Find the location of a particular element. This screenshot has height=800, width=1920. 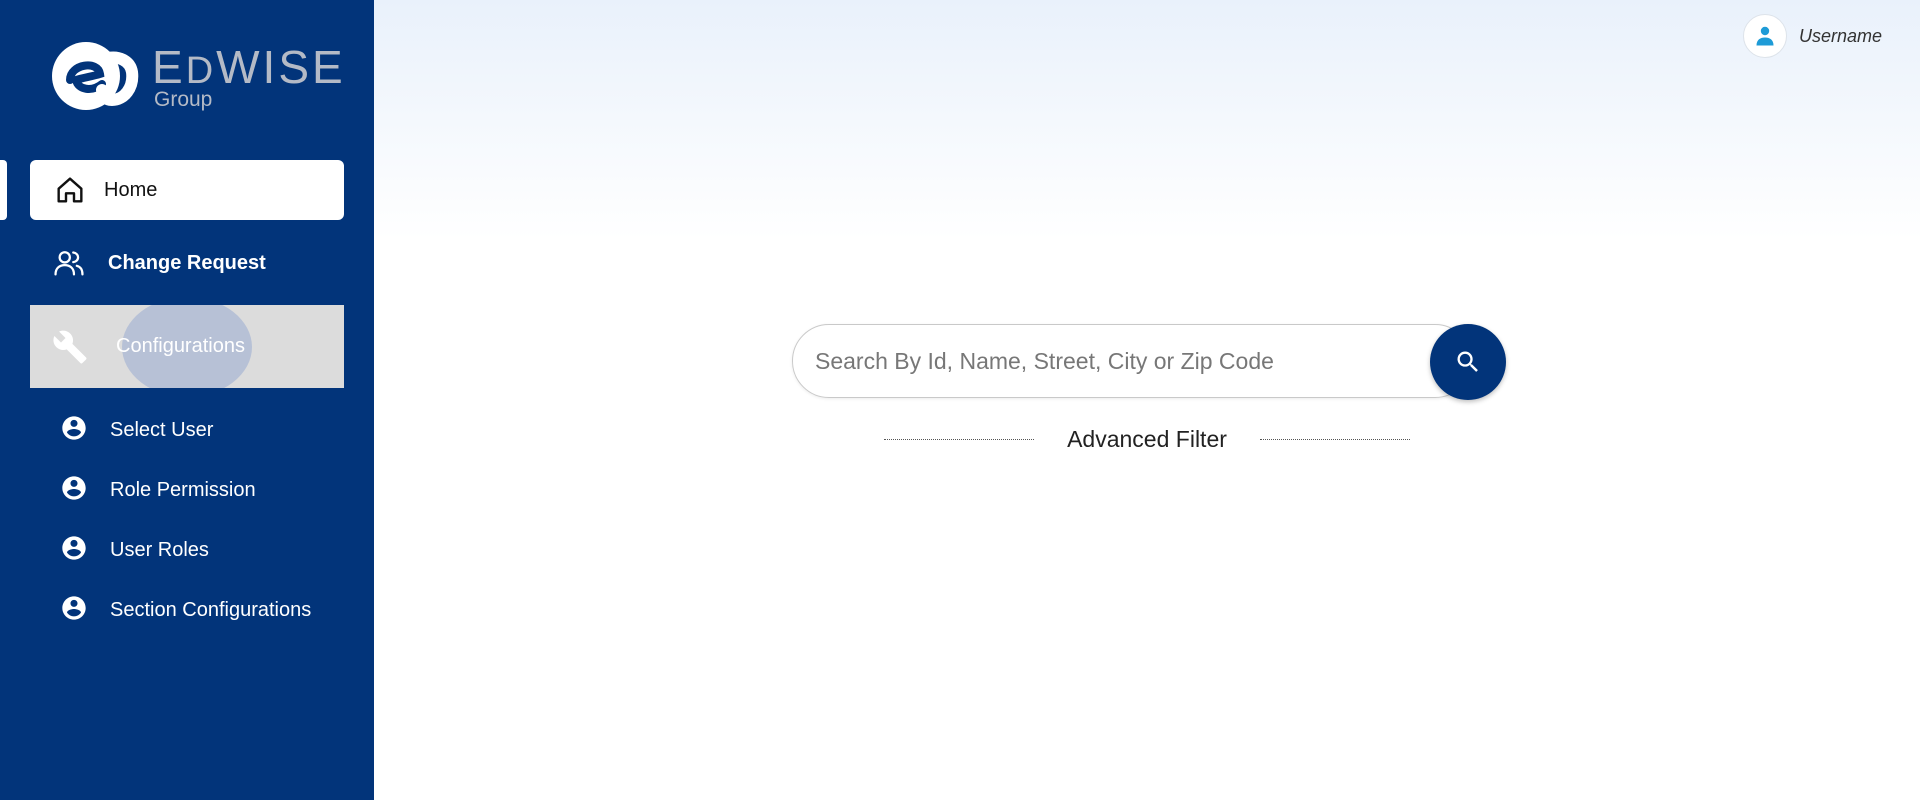

person-icon is located at coordinates (1765, 36).